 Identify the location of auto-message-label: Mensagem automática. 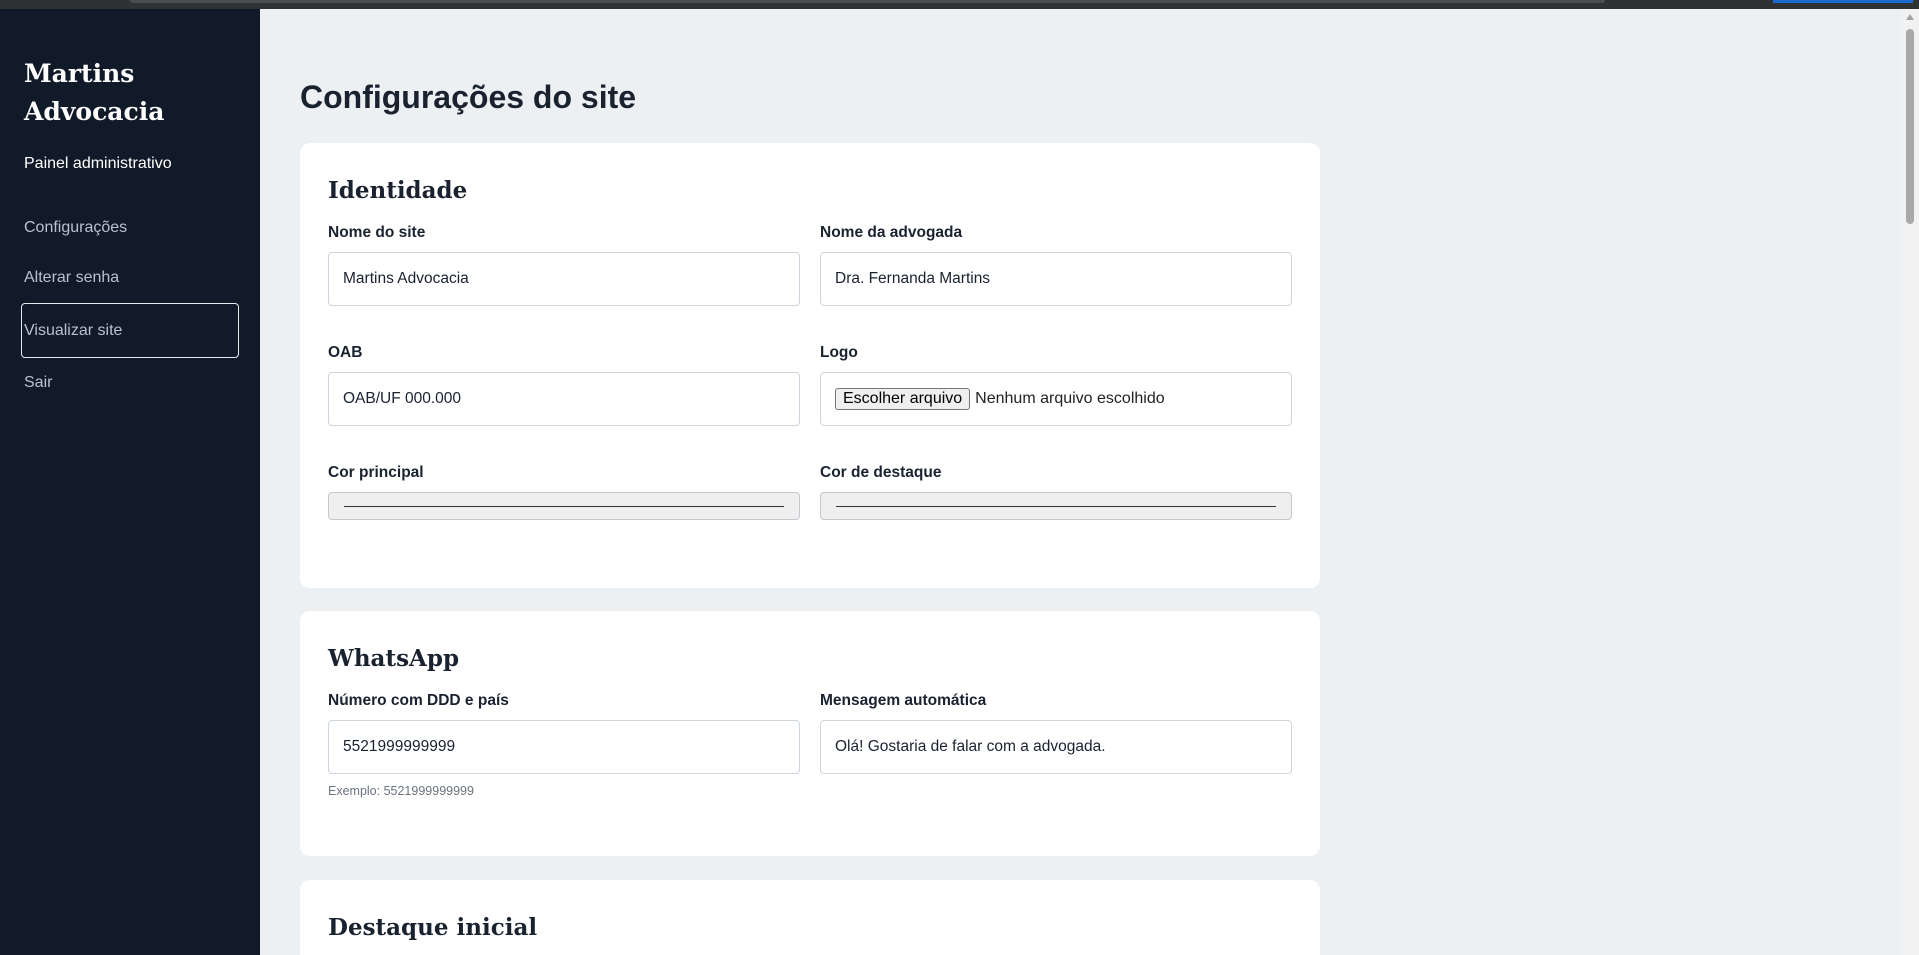
(903, 700).